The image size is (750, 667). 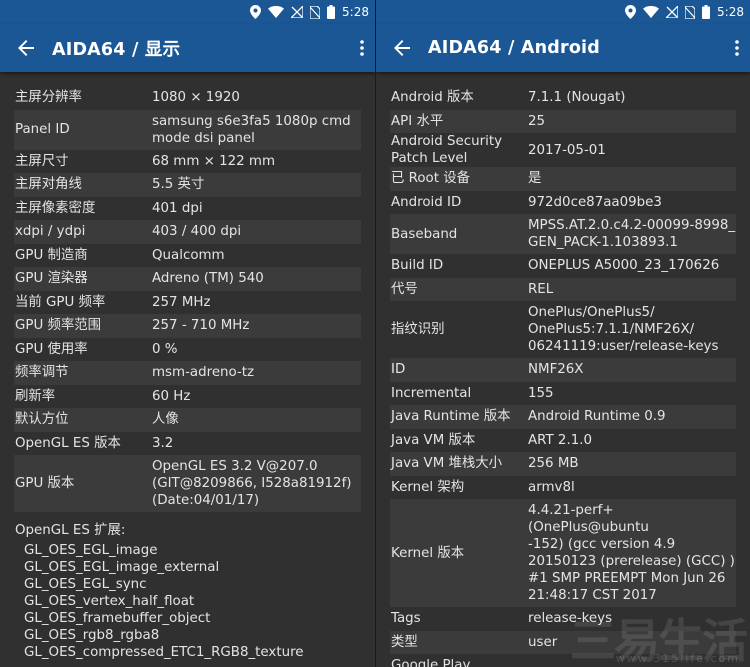 What do you see at coordinates (404, 642) in the screenshot?
I see `info-key: 类型` at bounding box center [404, 642].